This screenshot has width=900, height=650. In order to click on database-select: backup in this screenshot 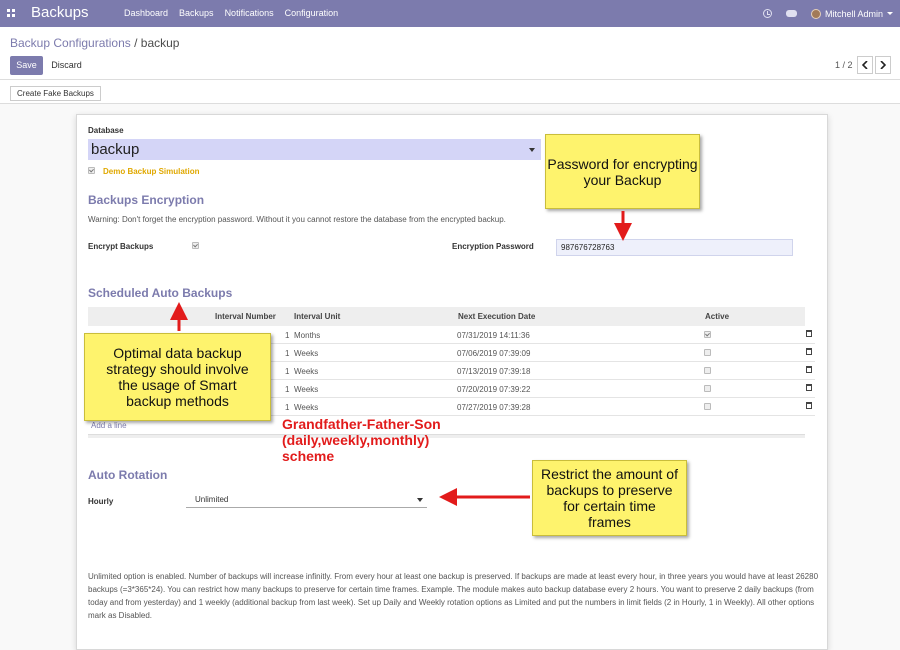, I will do `click(314, 149)`.